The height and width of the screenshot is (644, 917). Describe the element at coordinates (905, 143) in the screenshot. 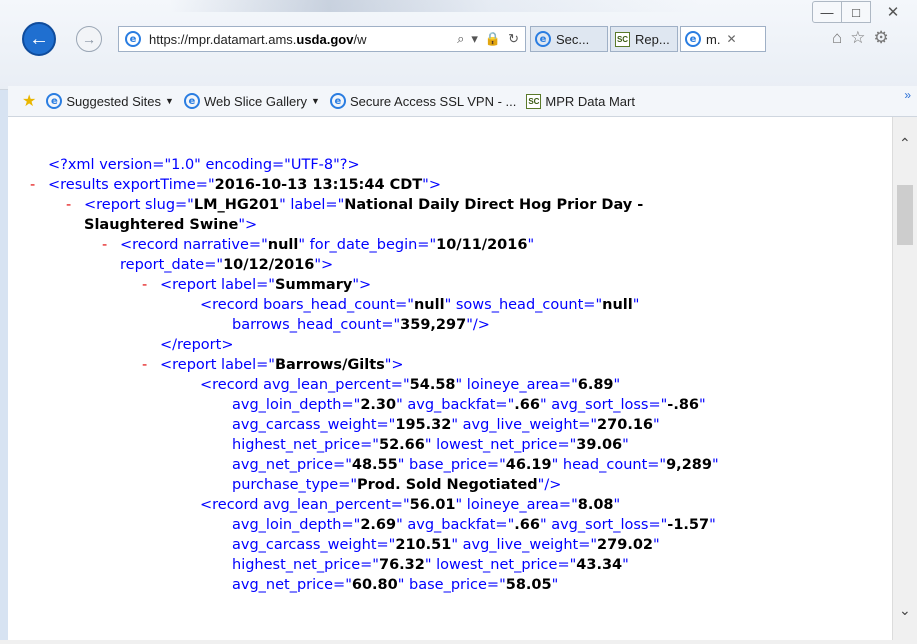

I see `scroll-up-icon: ⌃` at that location.